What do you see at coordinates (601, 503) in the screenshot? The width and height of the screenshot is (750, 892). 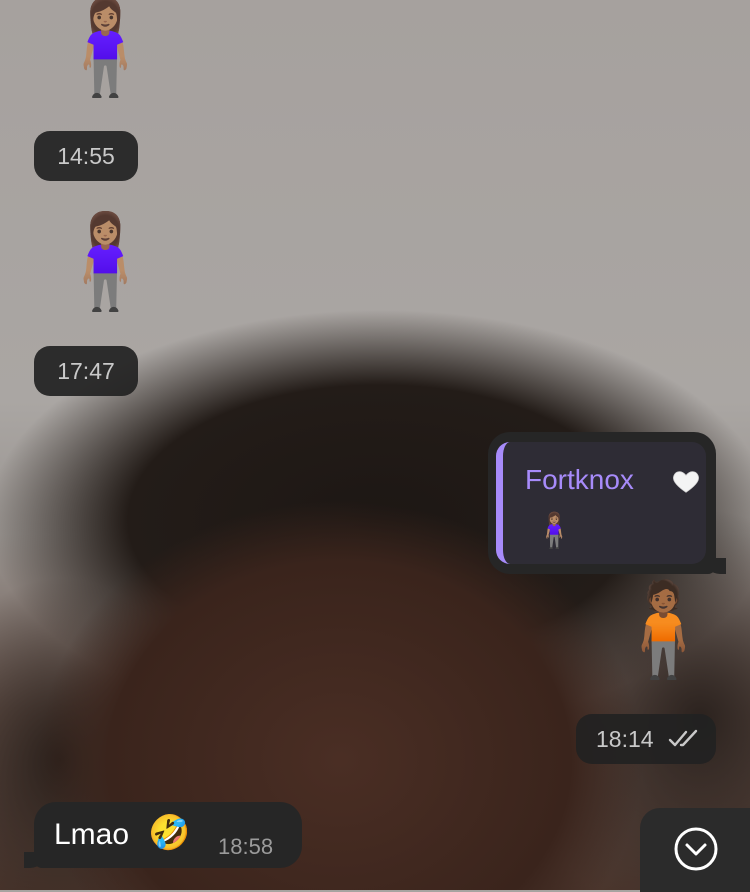 I see `quoted-message: Fortknox 🧍🏽‍♀️` at bounding box center [601, 503].